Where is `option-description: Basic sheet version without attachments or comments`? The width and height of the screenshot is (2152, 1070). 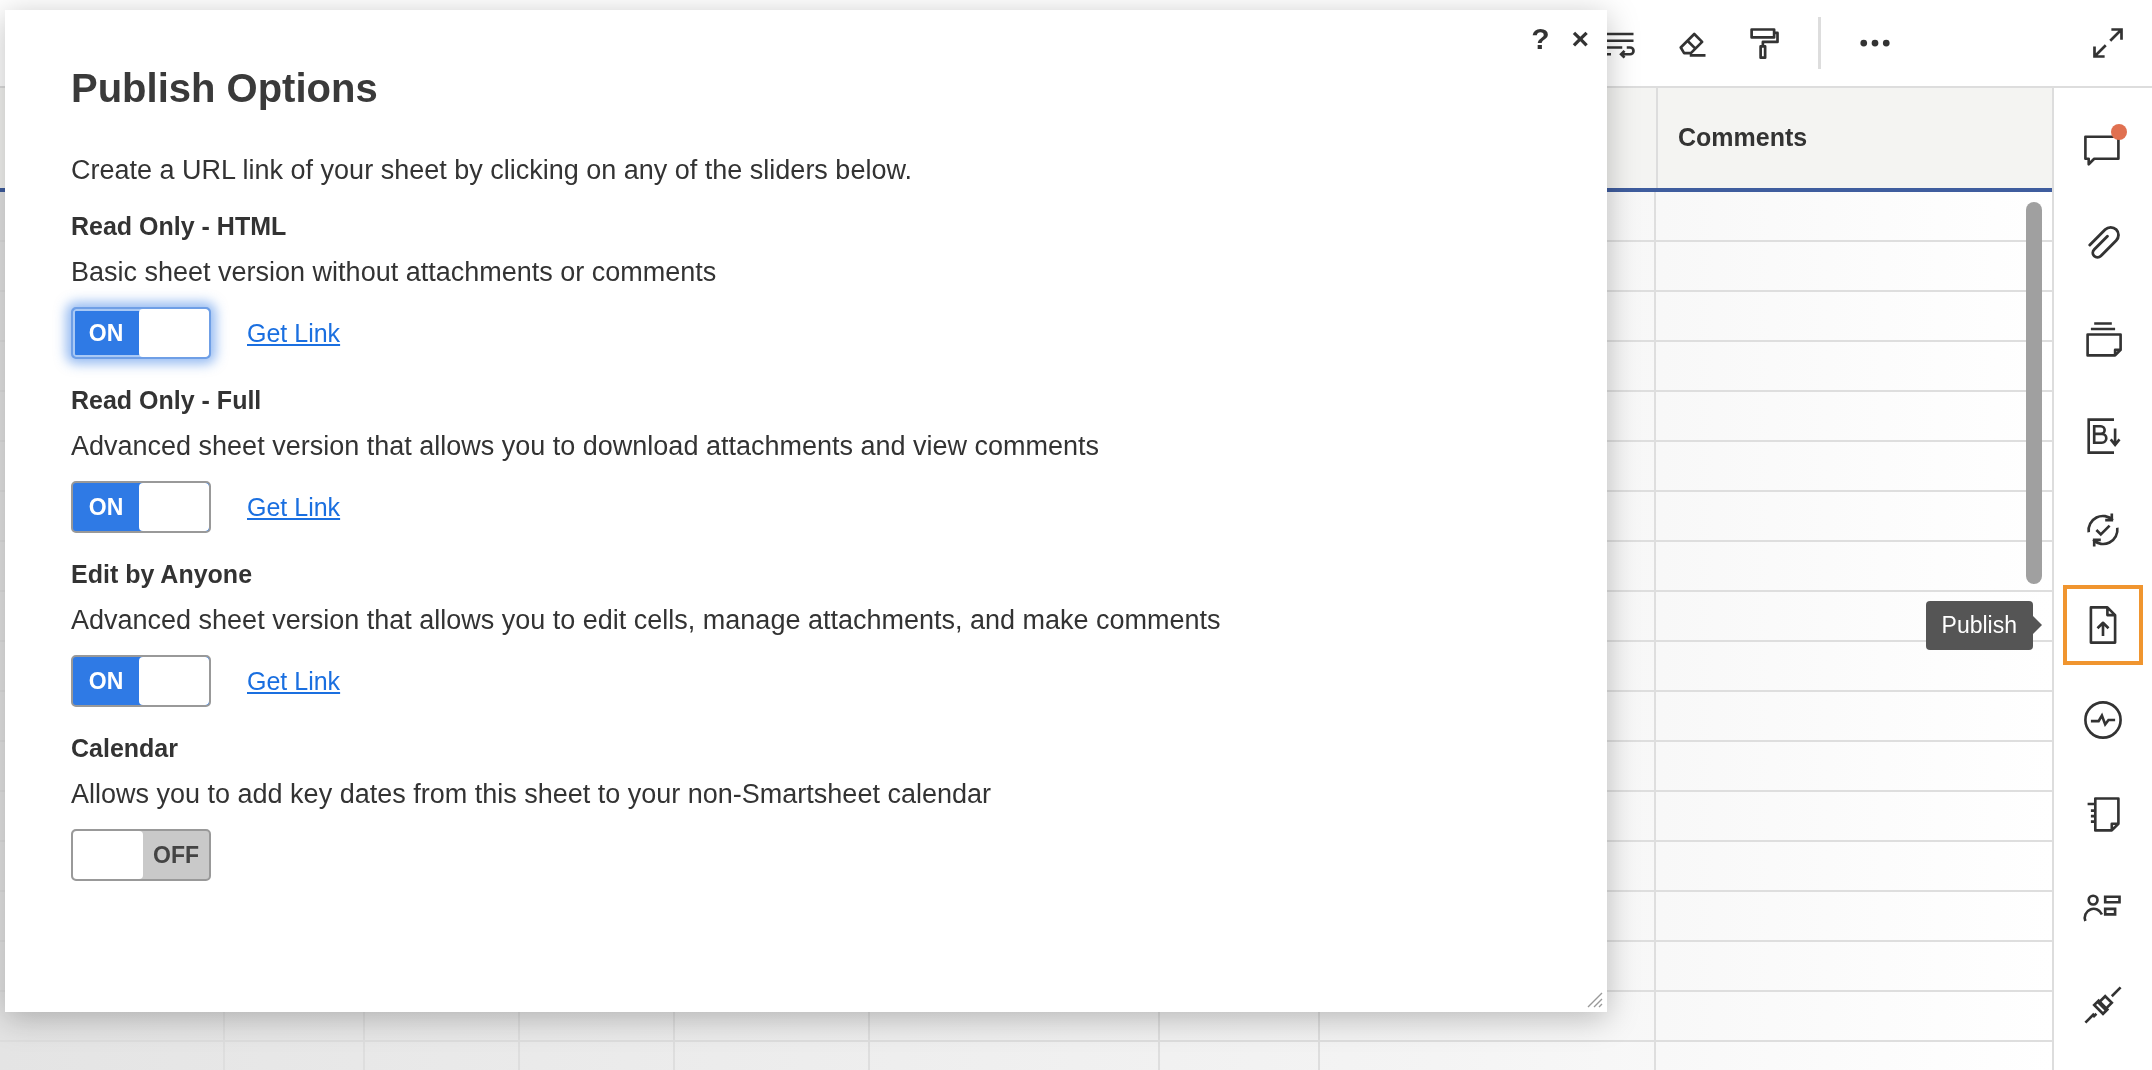 option-description: Basic sheet version without attachments or comments is located at coordinates (394, 272).